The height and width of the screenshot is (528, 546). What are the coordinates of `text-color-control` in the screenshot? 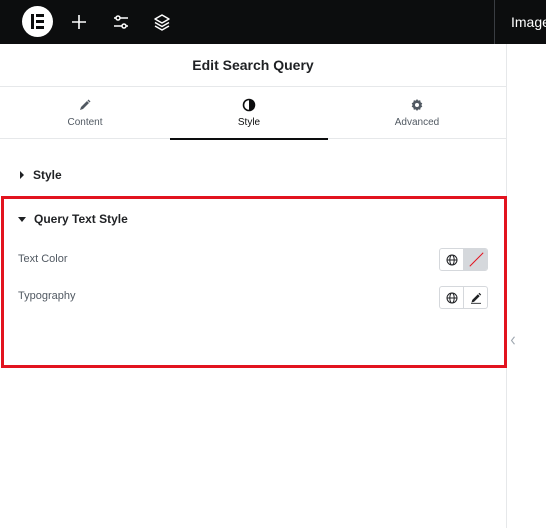 It's located at (463, 259).